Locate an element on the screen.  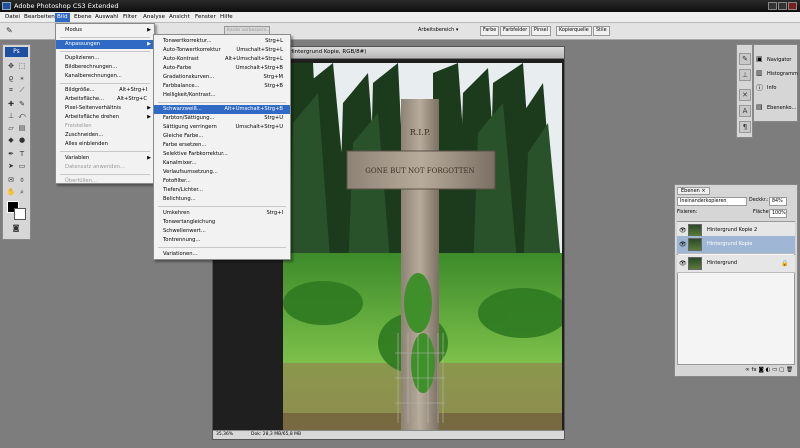
adjust-menu-item: Sättigung verringern Umschalt+Strg+U is located at coordinates (222, 127).